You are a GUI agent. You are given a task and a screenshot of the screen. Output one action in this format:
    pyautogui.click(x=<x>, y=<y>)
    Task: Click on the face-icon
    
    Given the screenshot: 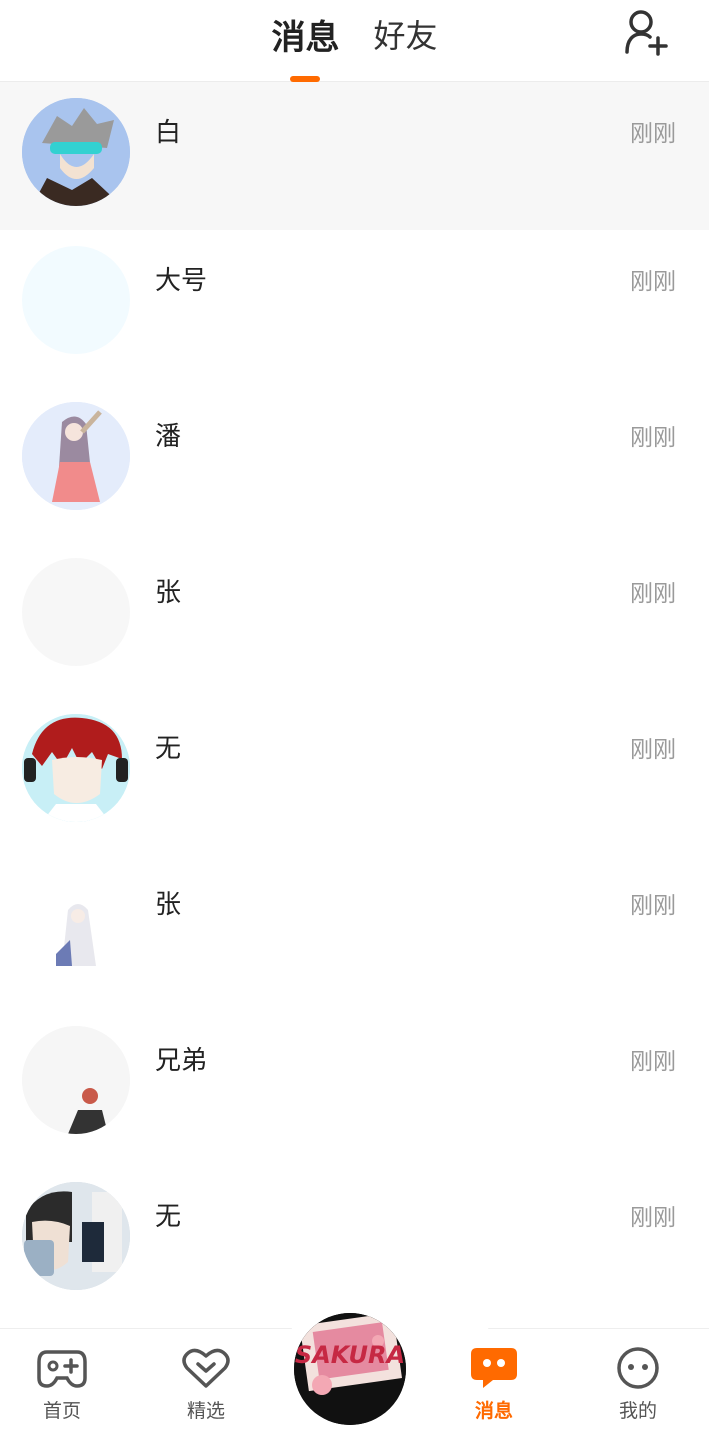 What is the action you would take?
    pyautogui.click(x=638, y=1368)
    